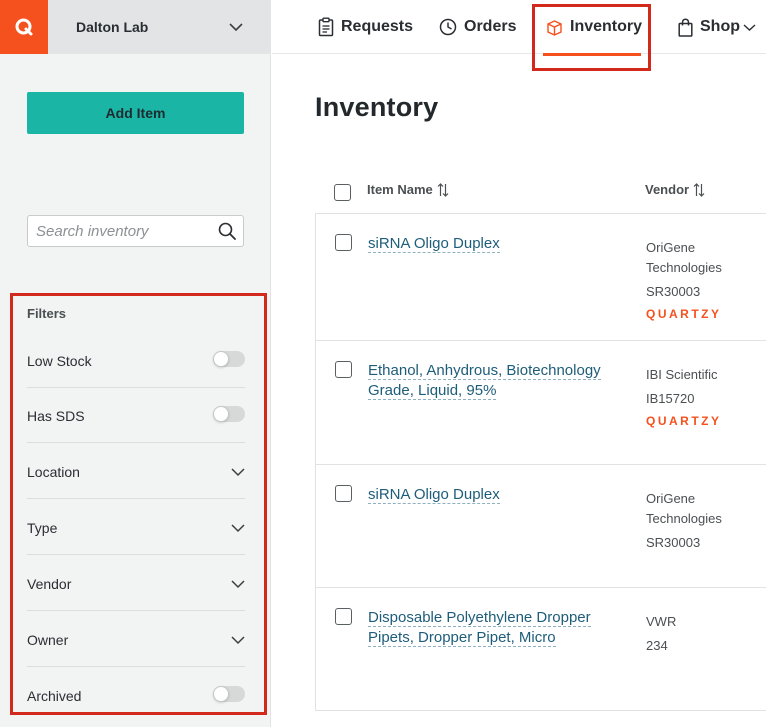 The image size is (766, 727). What do you see at coordinates (667, 189) in the screenshot?
I see `column-label: Vendor` at bounding box center [667, 189].